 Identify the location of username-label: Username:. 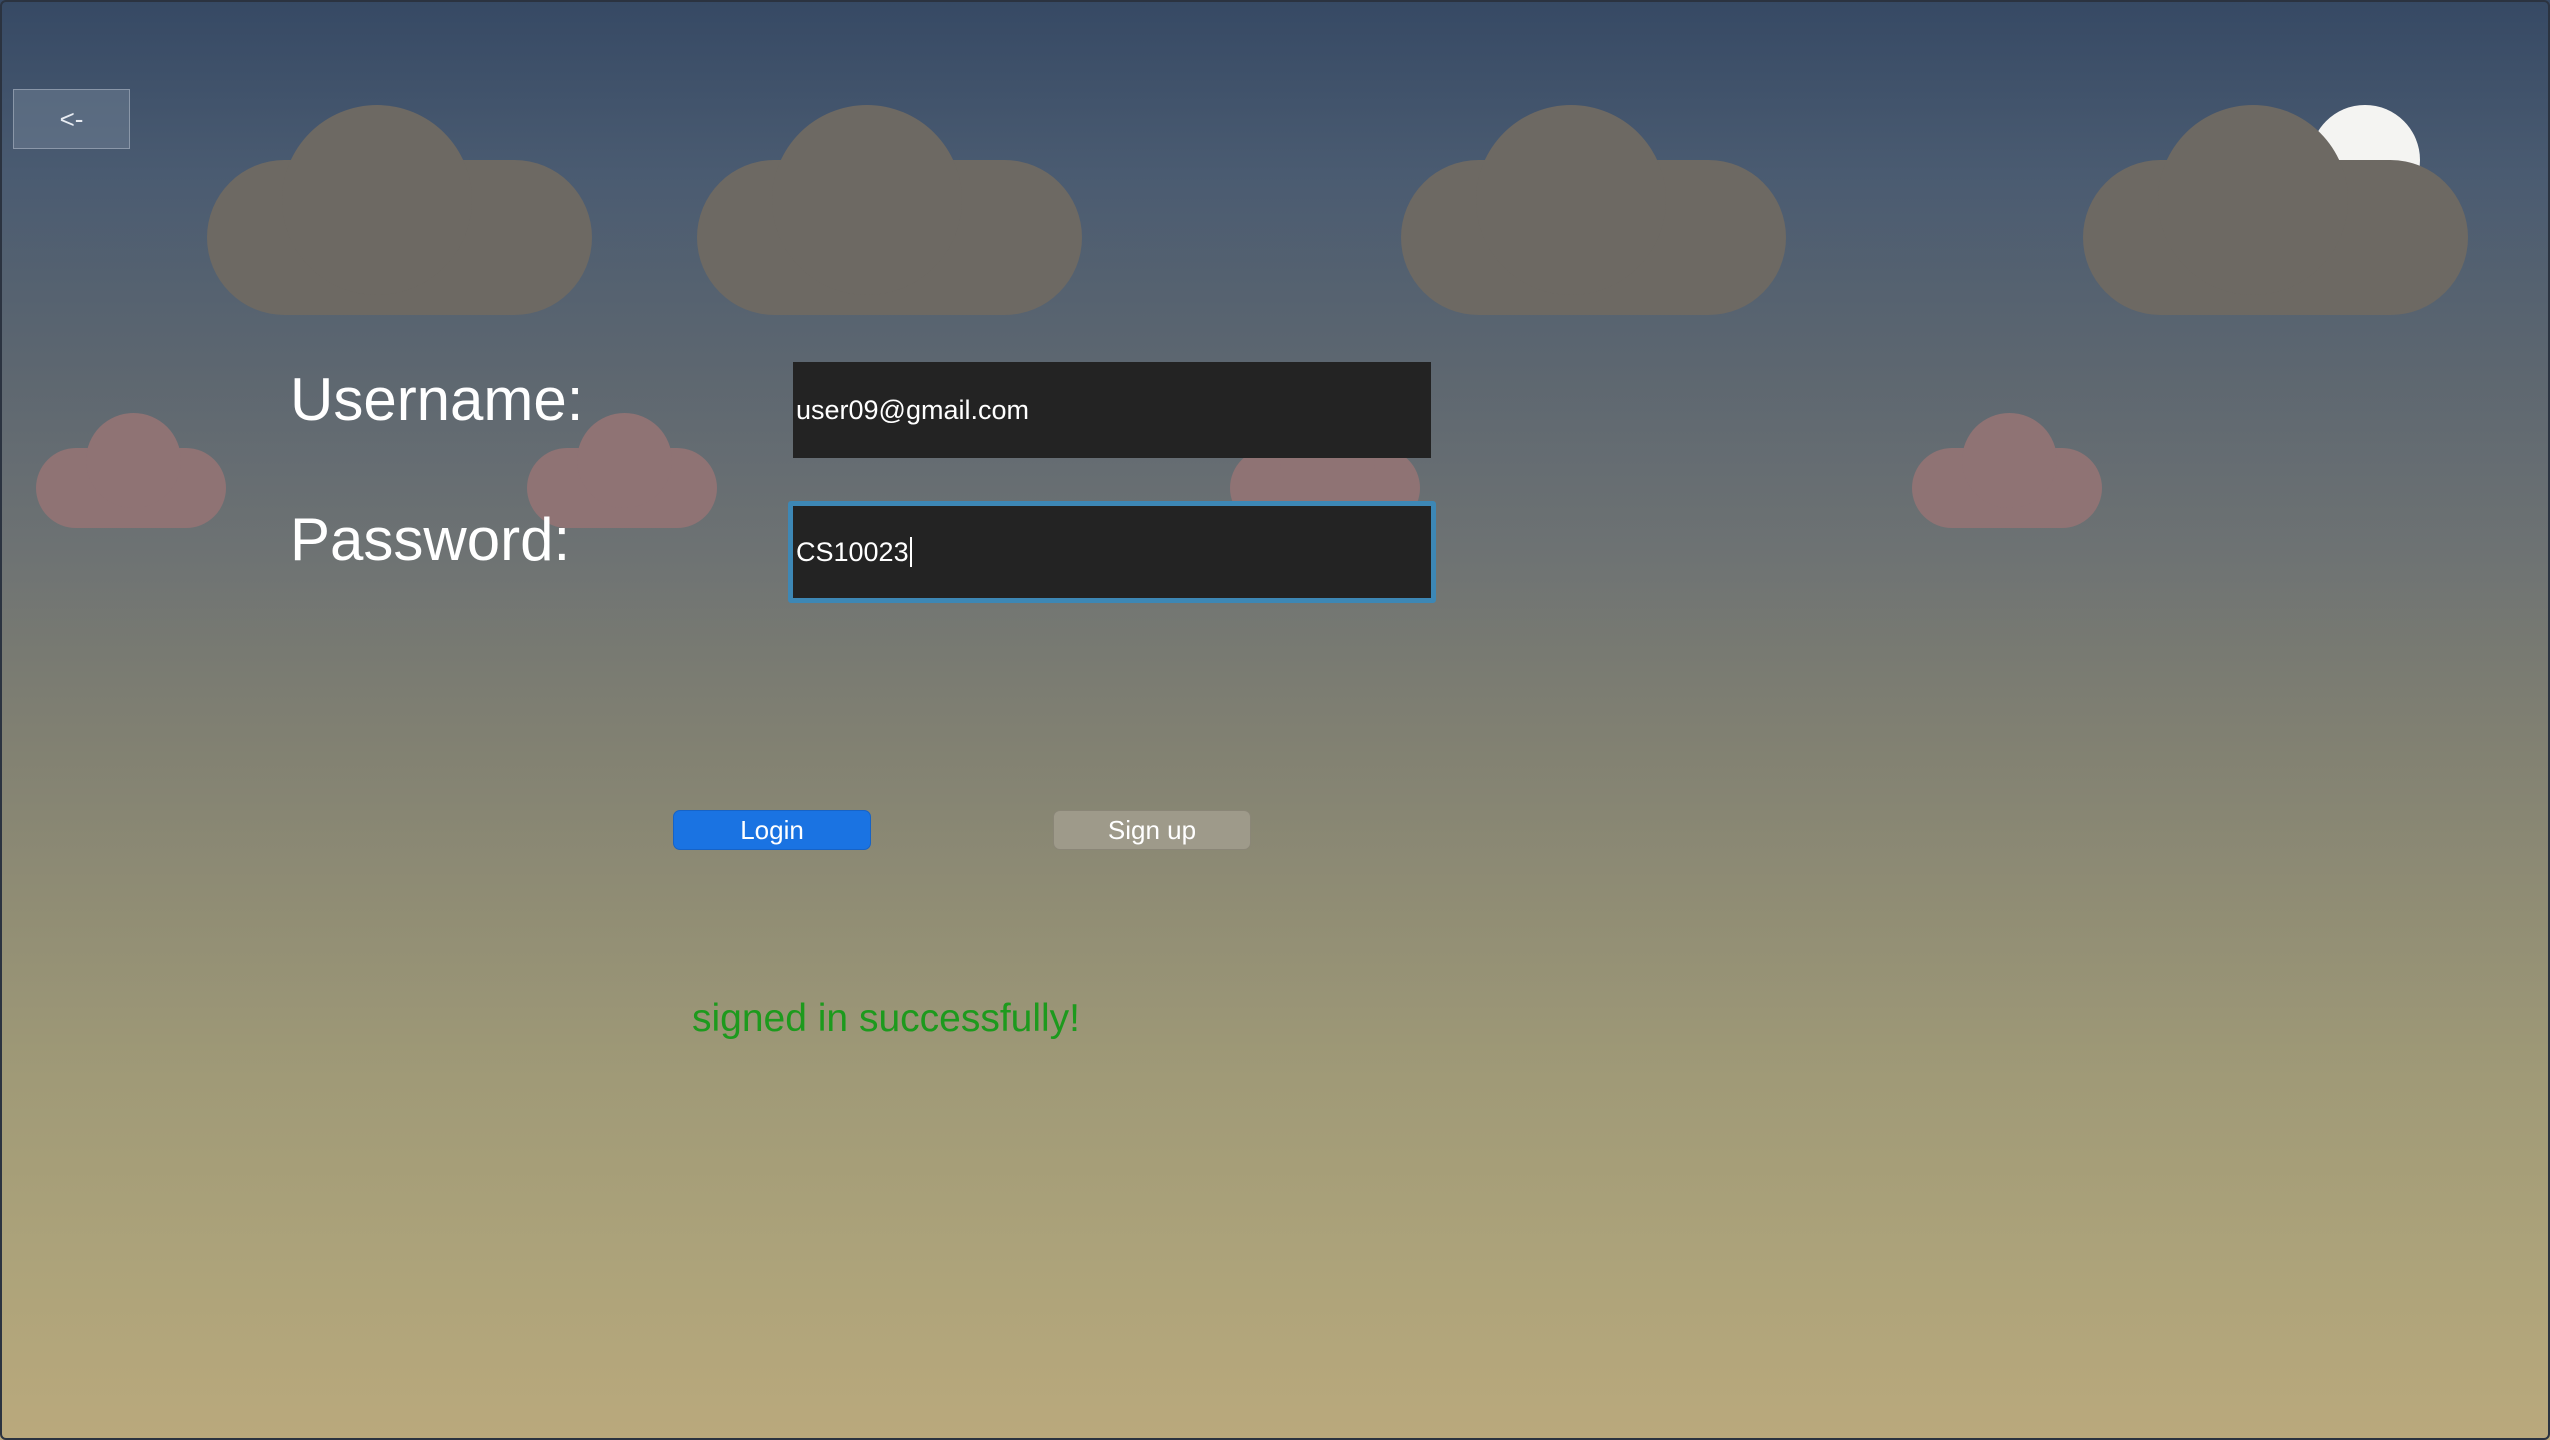
(437, 399).